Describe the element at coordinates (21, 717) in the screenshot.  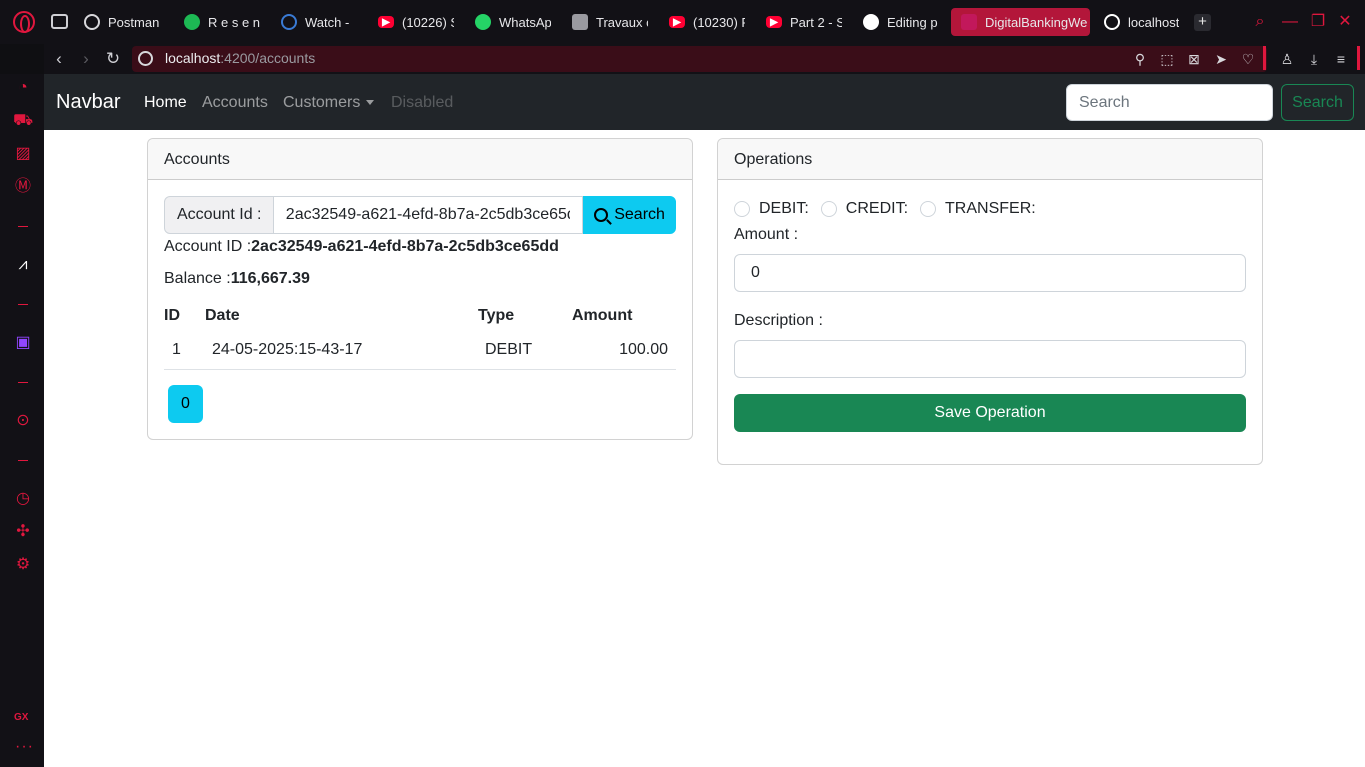
I see `gx-label: GX` at that location.